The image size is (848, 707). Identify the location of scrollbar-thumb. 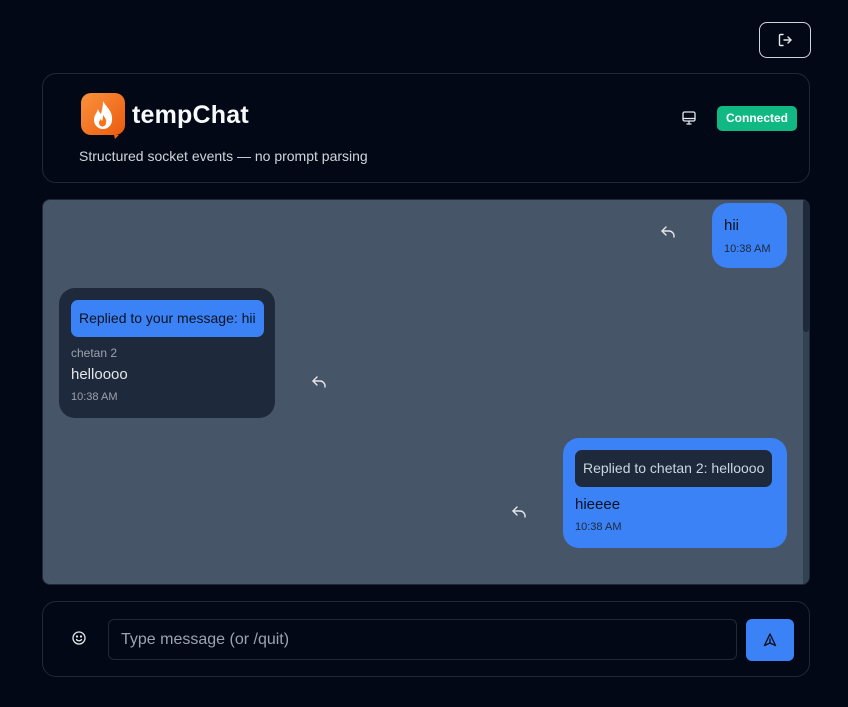
(806, 266).